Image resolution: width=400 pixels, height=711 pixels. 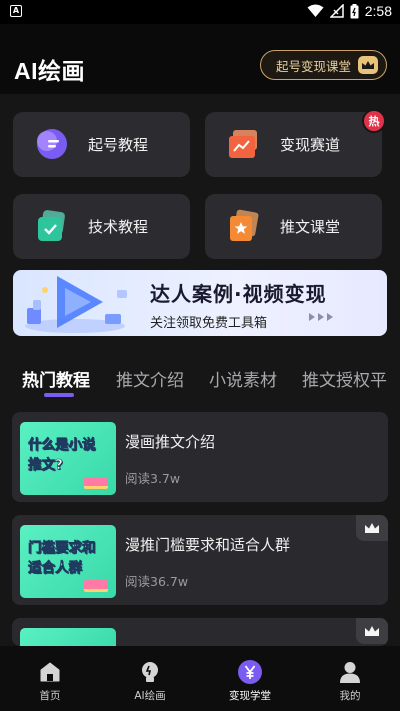 What do you see at coordinates (310, 145) in the screenshot?
I see `tile-label: 变现赛道` at bounding box center [310, 145].